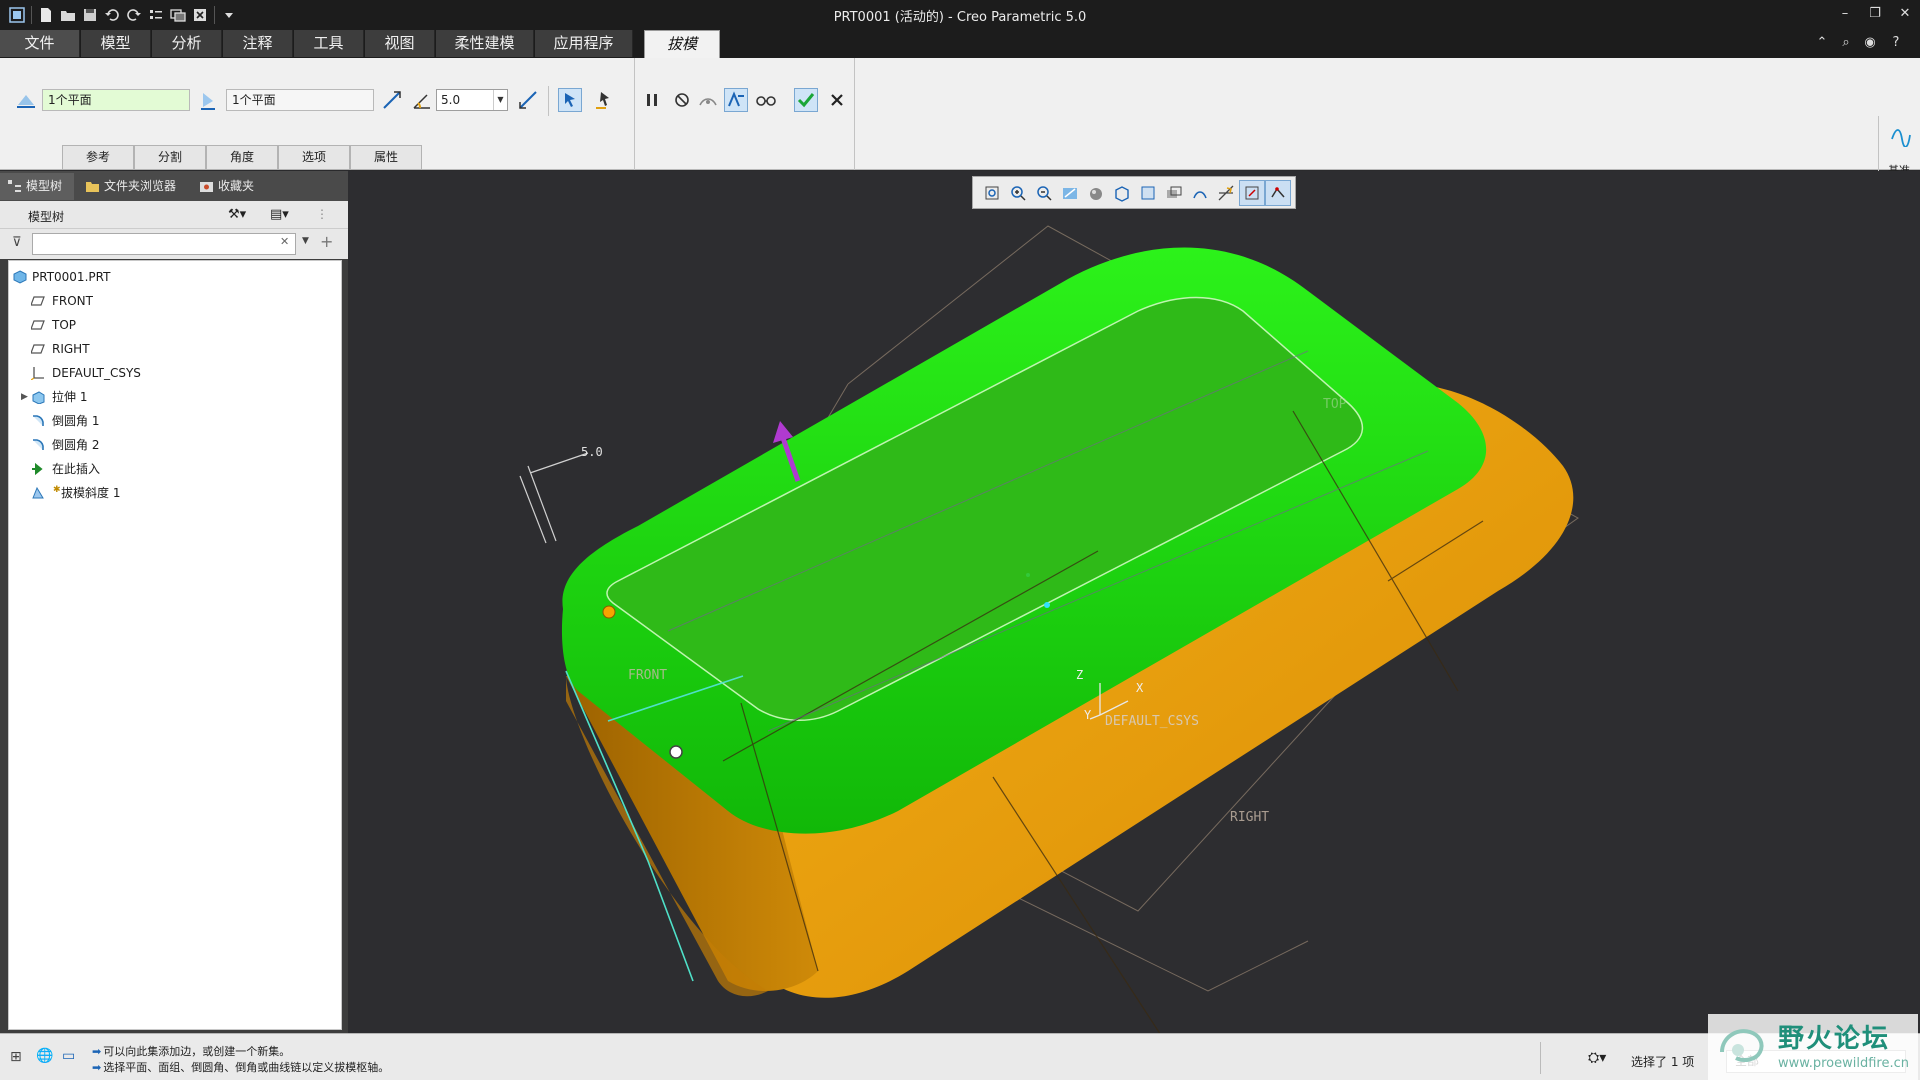 This screenshot has height=1080, width=1920. I want to click on close-button: ✕, so click(1905, 14).